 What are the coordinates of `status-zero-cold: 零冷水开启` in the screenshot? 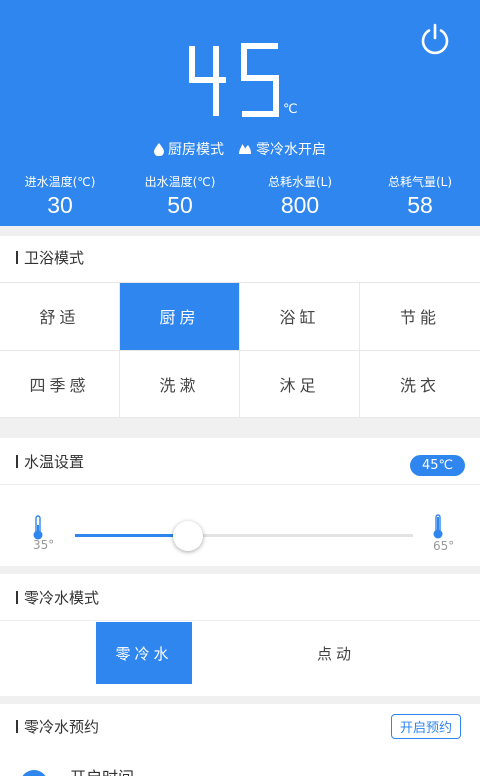 It's located at (282, 149).